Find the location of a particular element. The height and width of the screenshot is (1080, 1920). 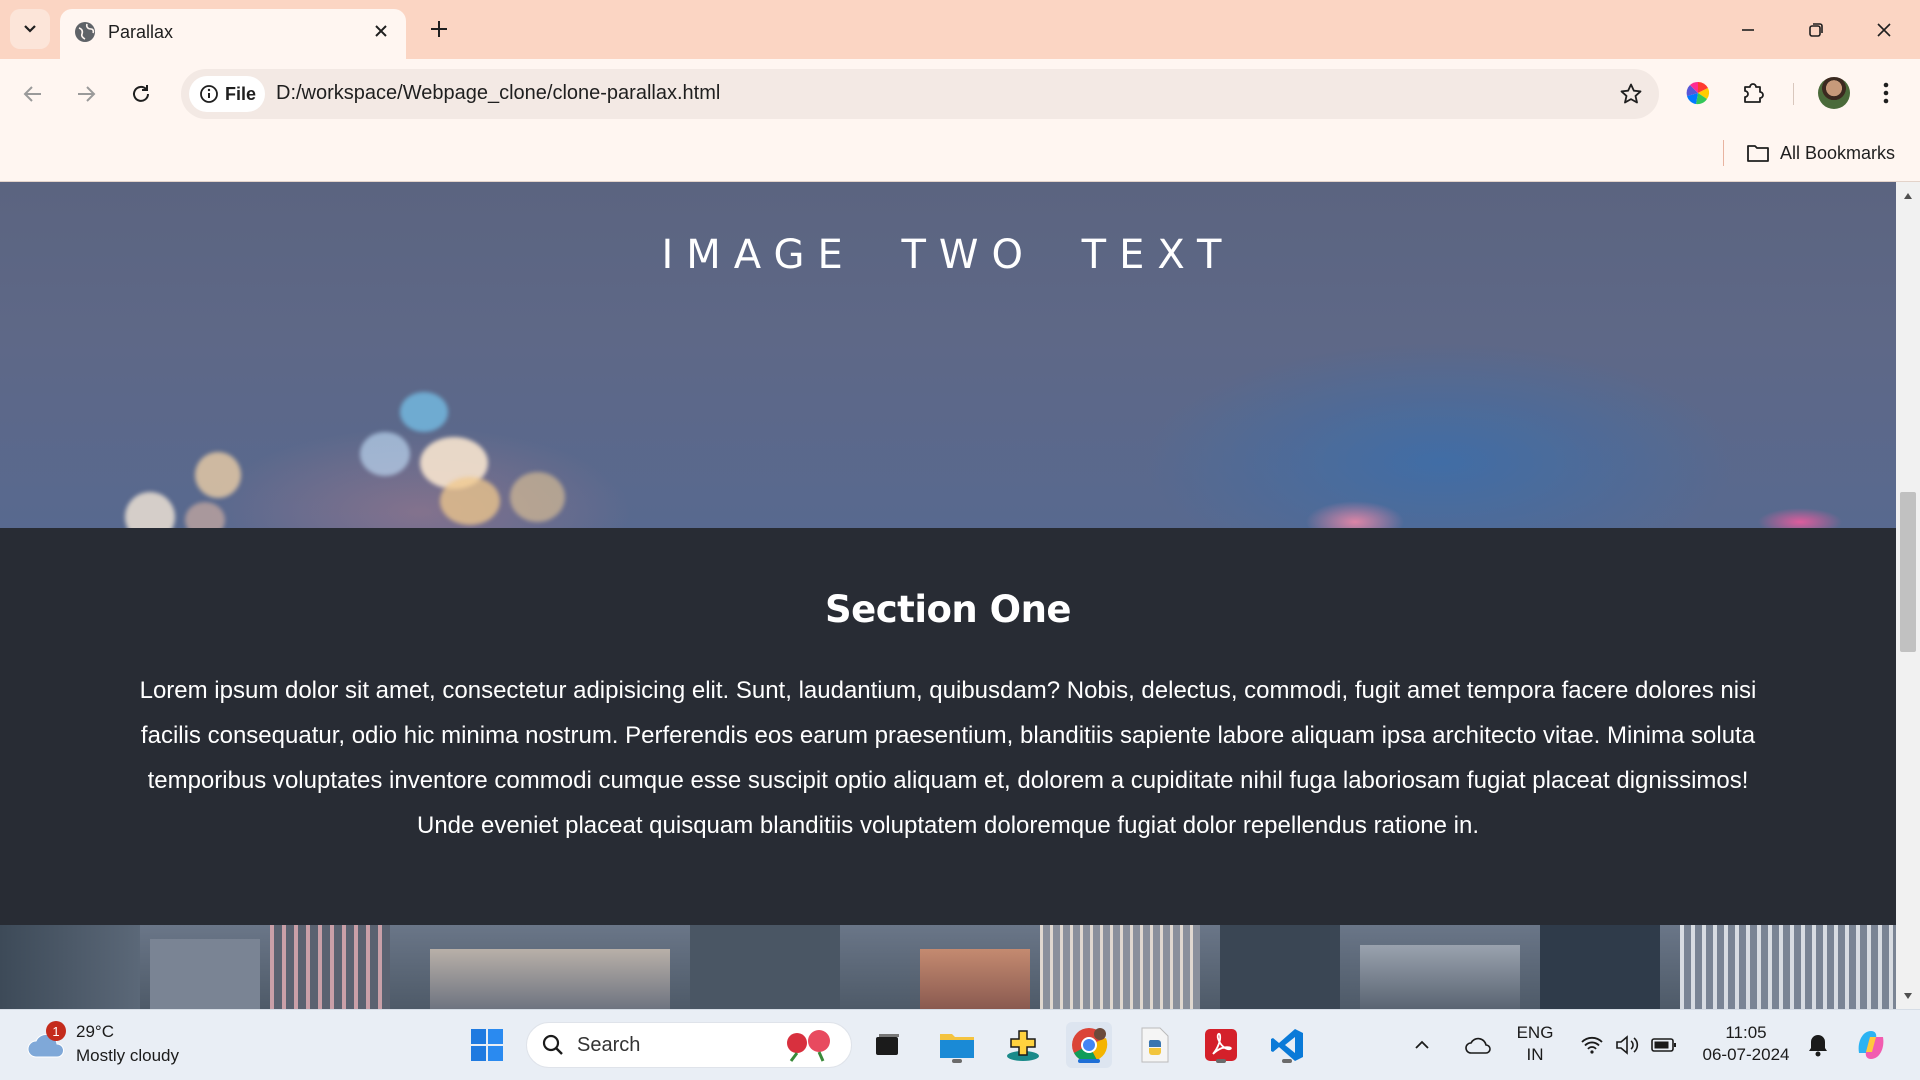

star-icon is located at coordinates (1631, 93).